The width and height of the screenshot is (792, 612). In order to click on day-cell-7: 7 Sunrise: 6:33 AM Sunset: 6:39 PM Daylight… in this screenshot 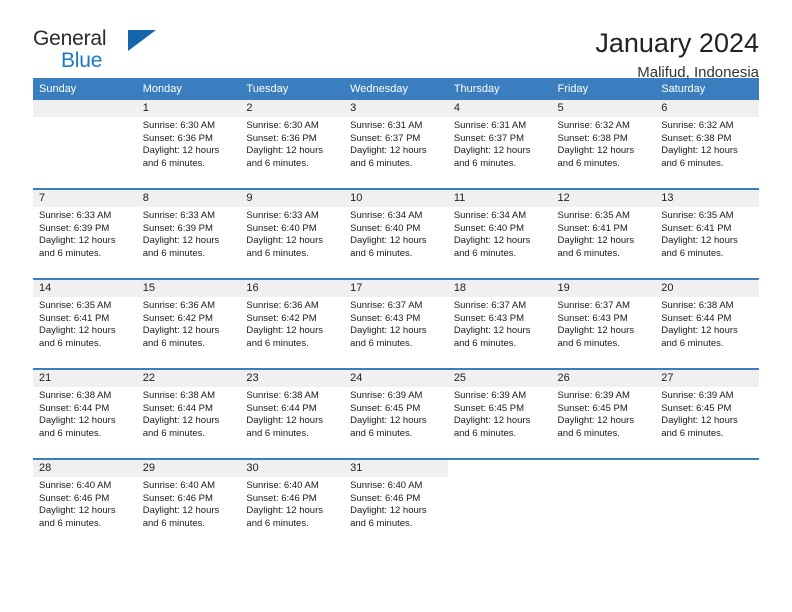, I will do `click(85, 234)`.